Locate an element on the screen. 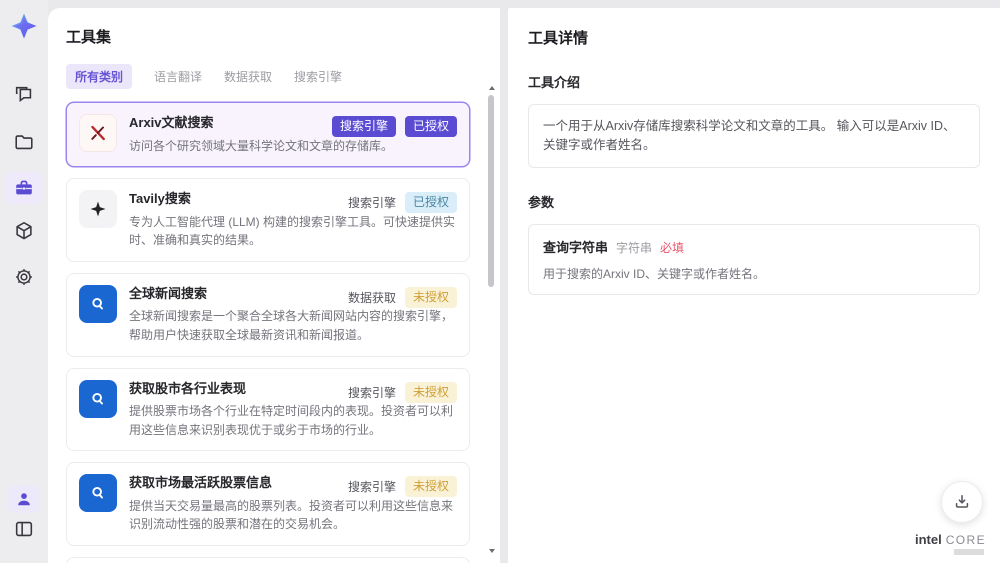 The image size is (1000, 563). sparkle-logo-icon is located at coordinates (24, 26).